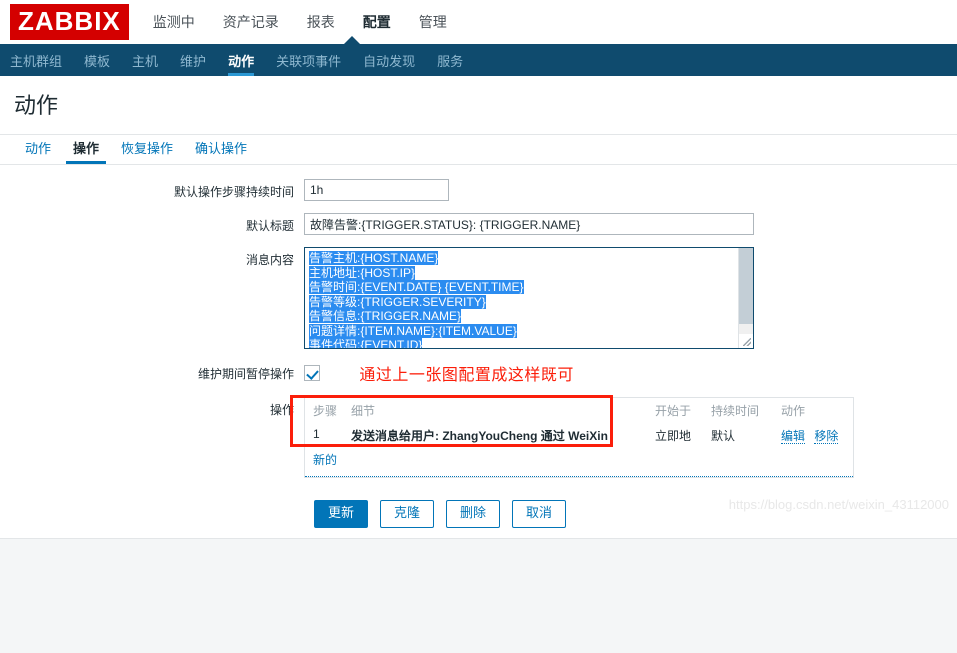  Describe the element at coordinates (735, 411) in the screenshot. I see `column-header-duration: 持续时间` at that location.